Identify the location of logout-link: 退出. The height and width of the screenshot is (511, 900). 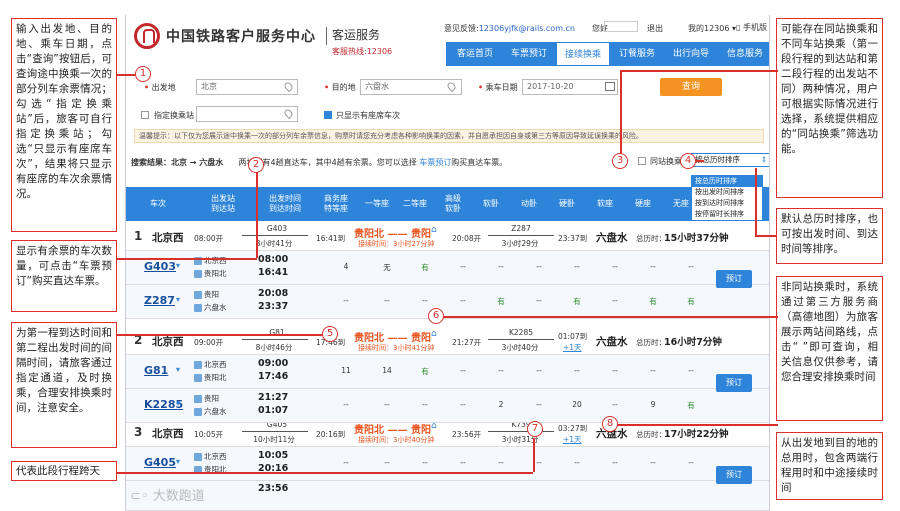
(655, 28).